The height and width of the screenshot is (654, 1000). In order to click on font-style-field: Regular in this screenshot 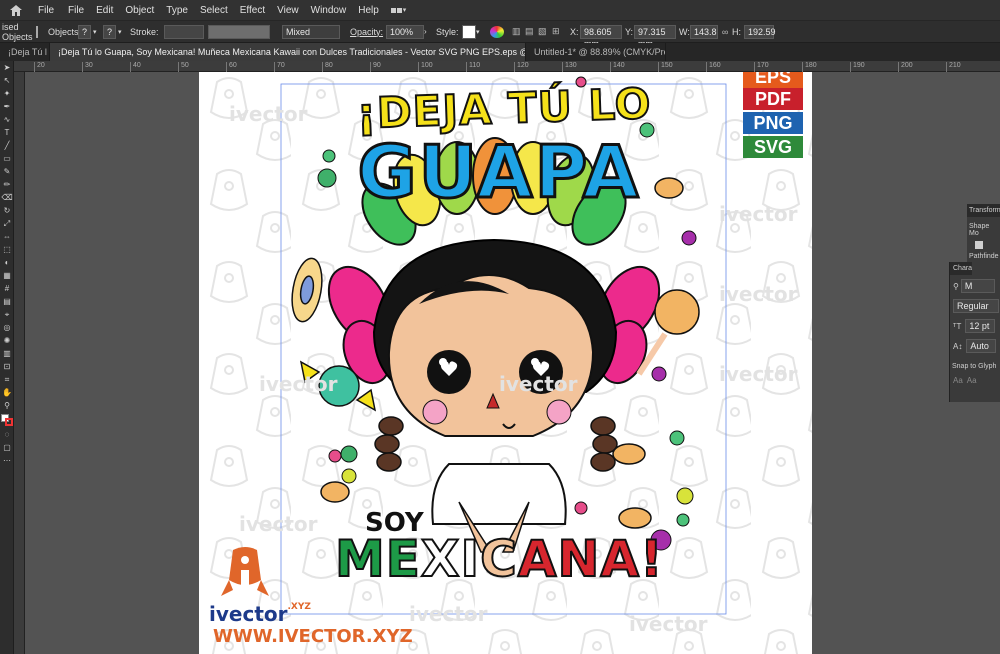, I will do `click(976, 306)`.